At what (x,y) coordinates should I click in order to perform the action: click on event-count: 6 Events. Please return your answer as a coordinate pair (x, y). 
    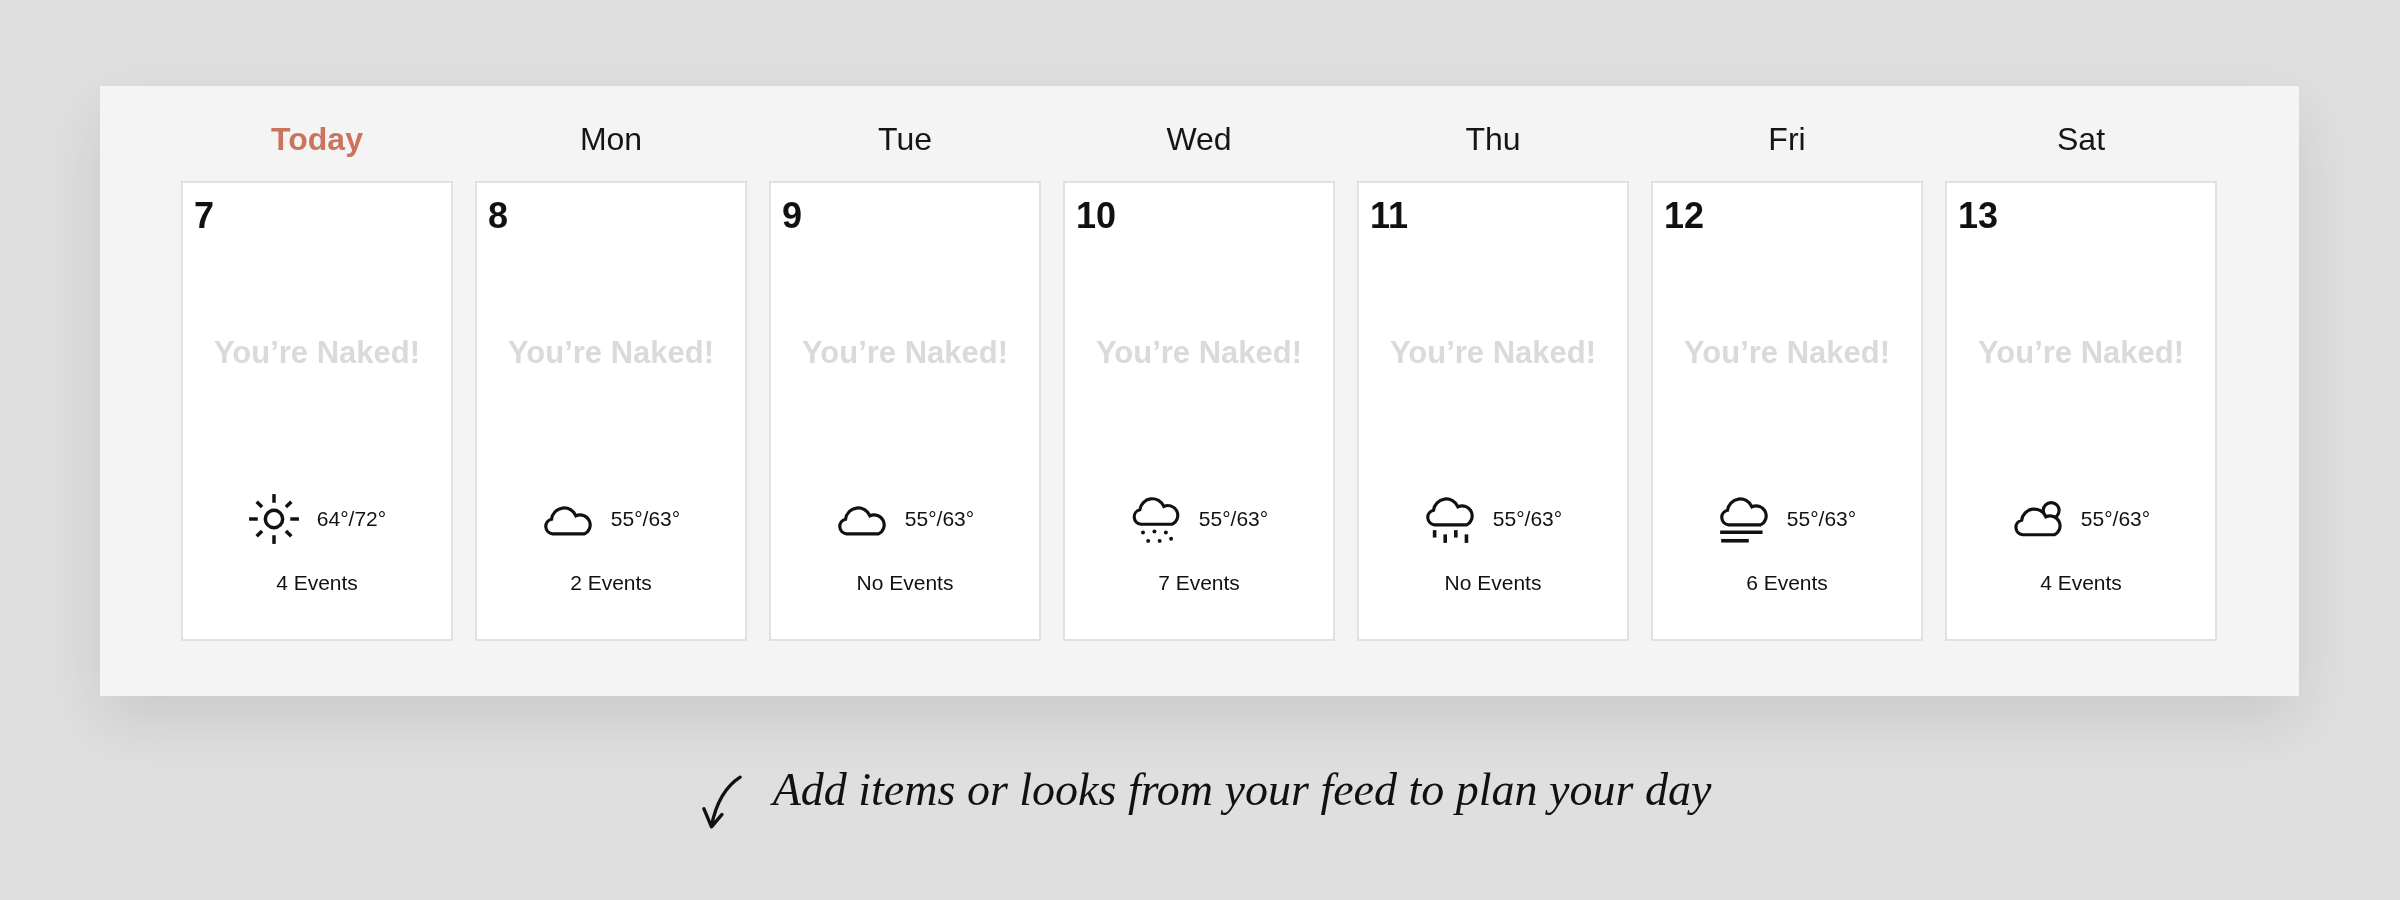
    Looking at the image, I should click on (1787, 583).